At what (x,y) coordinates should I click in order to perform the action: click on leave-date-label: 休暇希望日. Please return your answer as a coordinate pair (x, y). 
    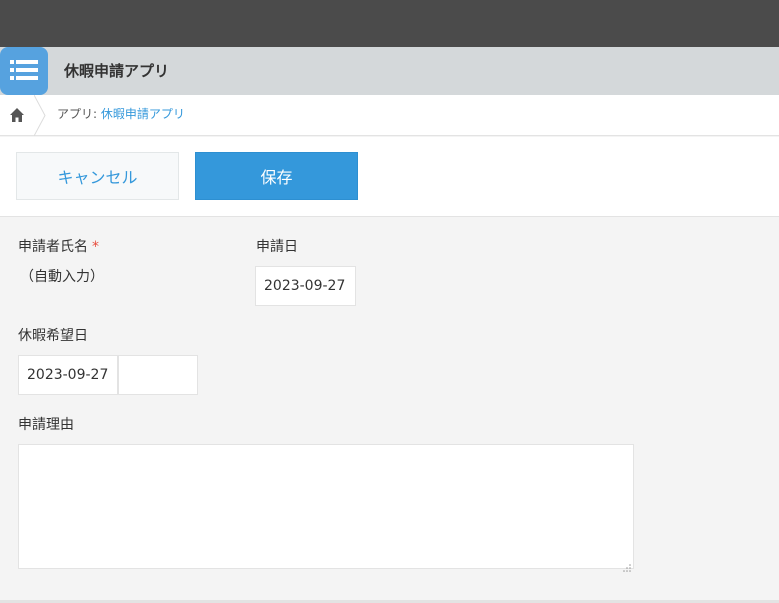
    Looking at the image, I should click on (53, 336).